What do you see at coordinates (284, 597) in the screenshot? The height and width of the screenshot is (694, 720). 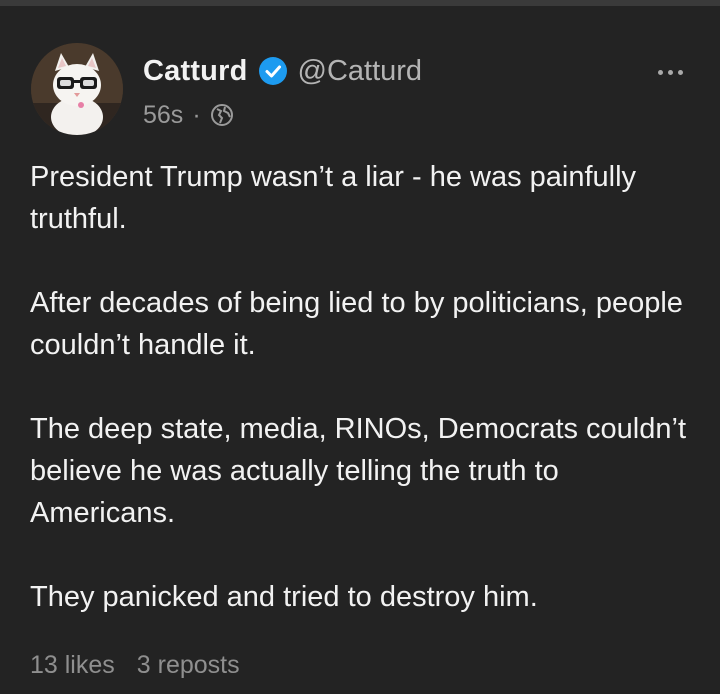 I see `post-paragraph: They panicked and tried to destroy him.` at bounding box center [284, 597].